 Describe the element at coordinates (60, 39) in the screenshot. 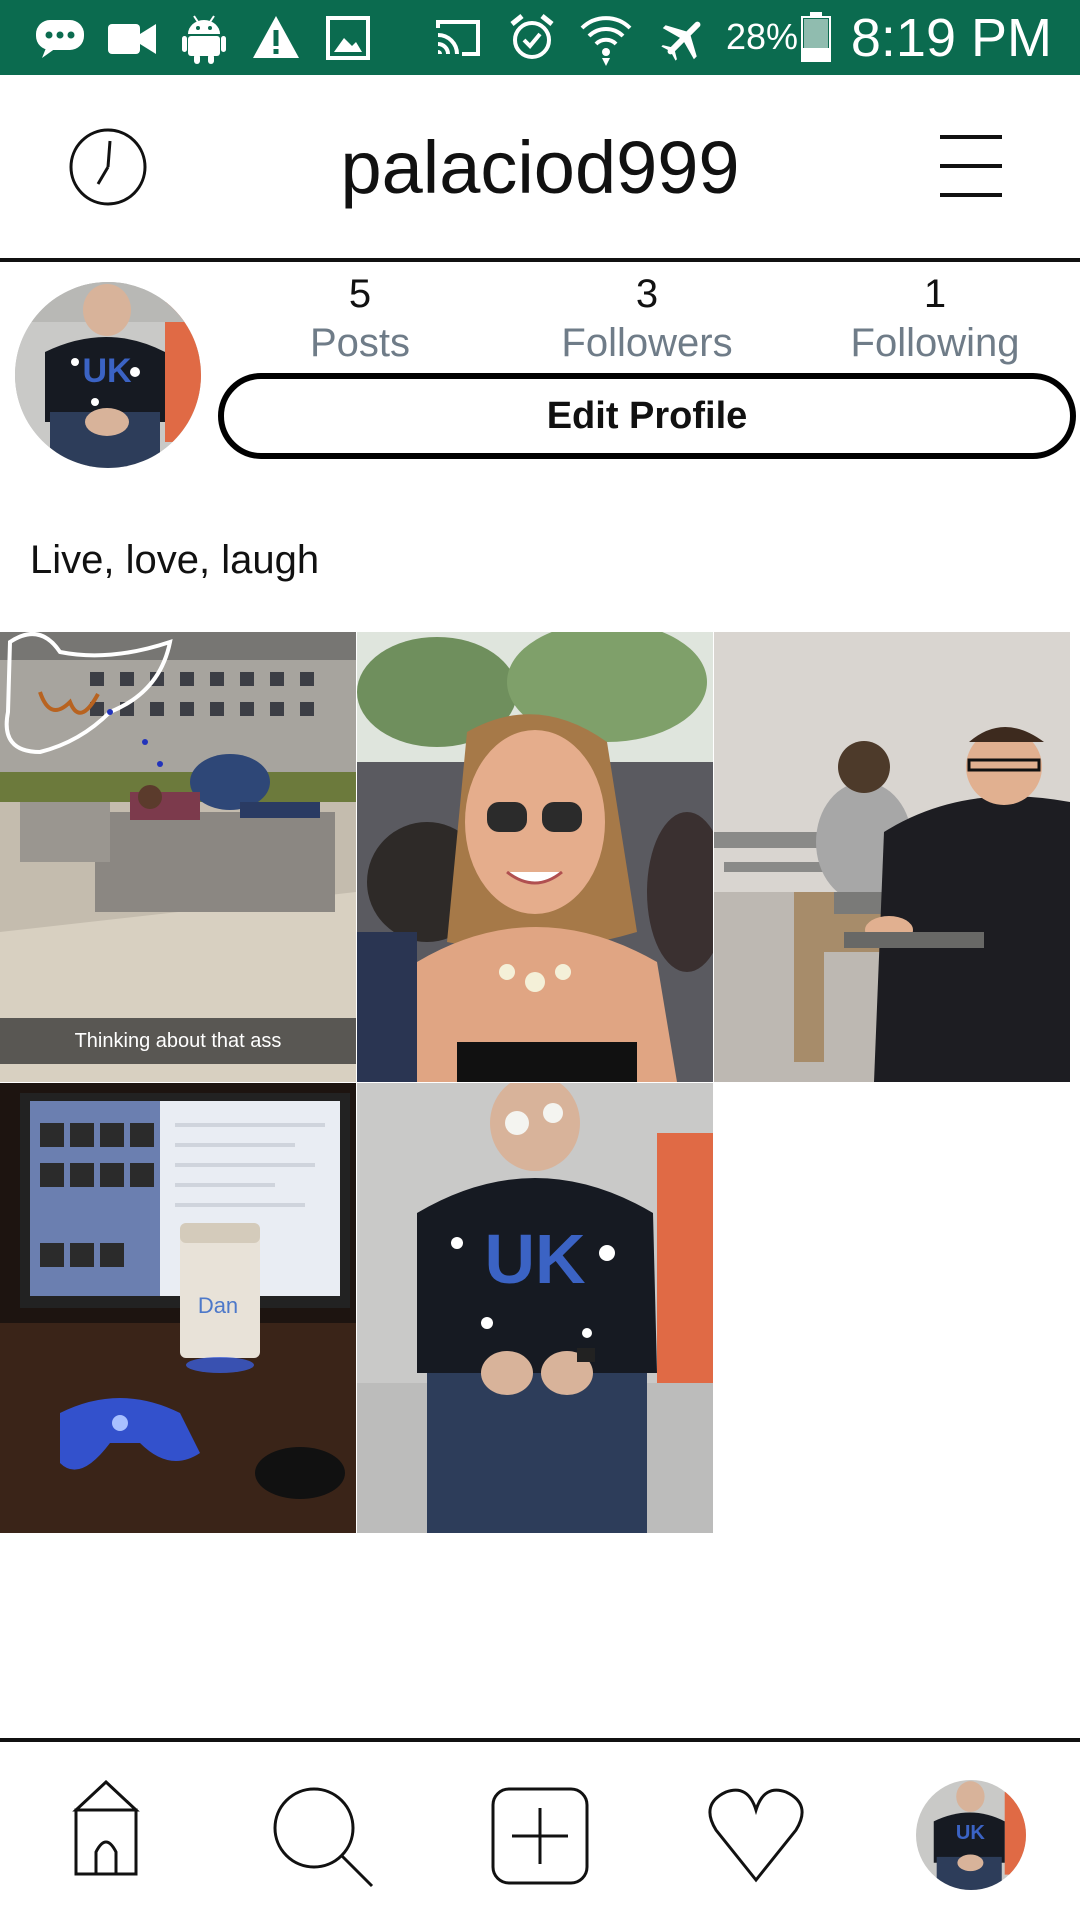

I see `message-icon` at that location.